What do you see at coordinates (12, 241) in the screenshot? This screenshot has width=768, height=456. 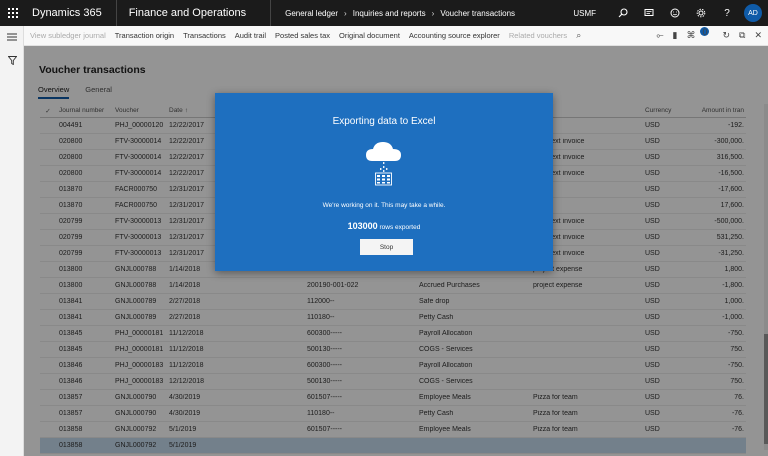 I see `nav-rail` at bounding box center [12, 241].